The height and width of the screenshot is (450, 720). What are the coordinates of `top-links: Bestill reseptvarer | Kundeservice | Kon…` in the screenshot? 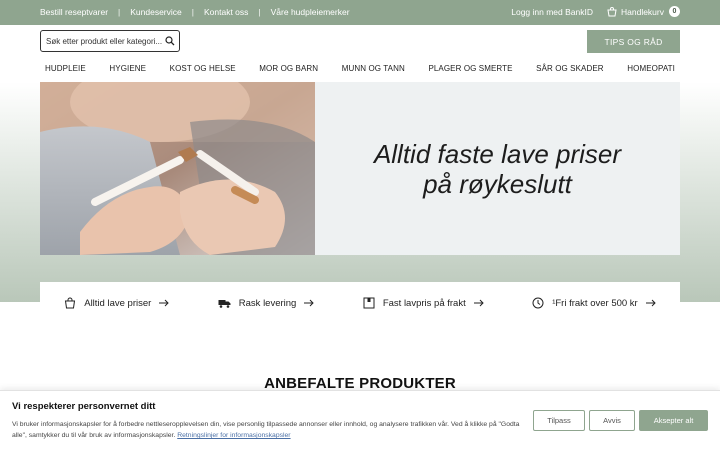 It's located at (195, 12).